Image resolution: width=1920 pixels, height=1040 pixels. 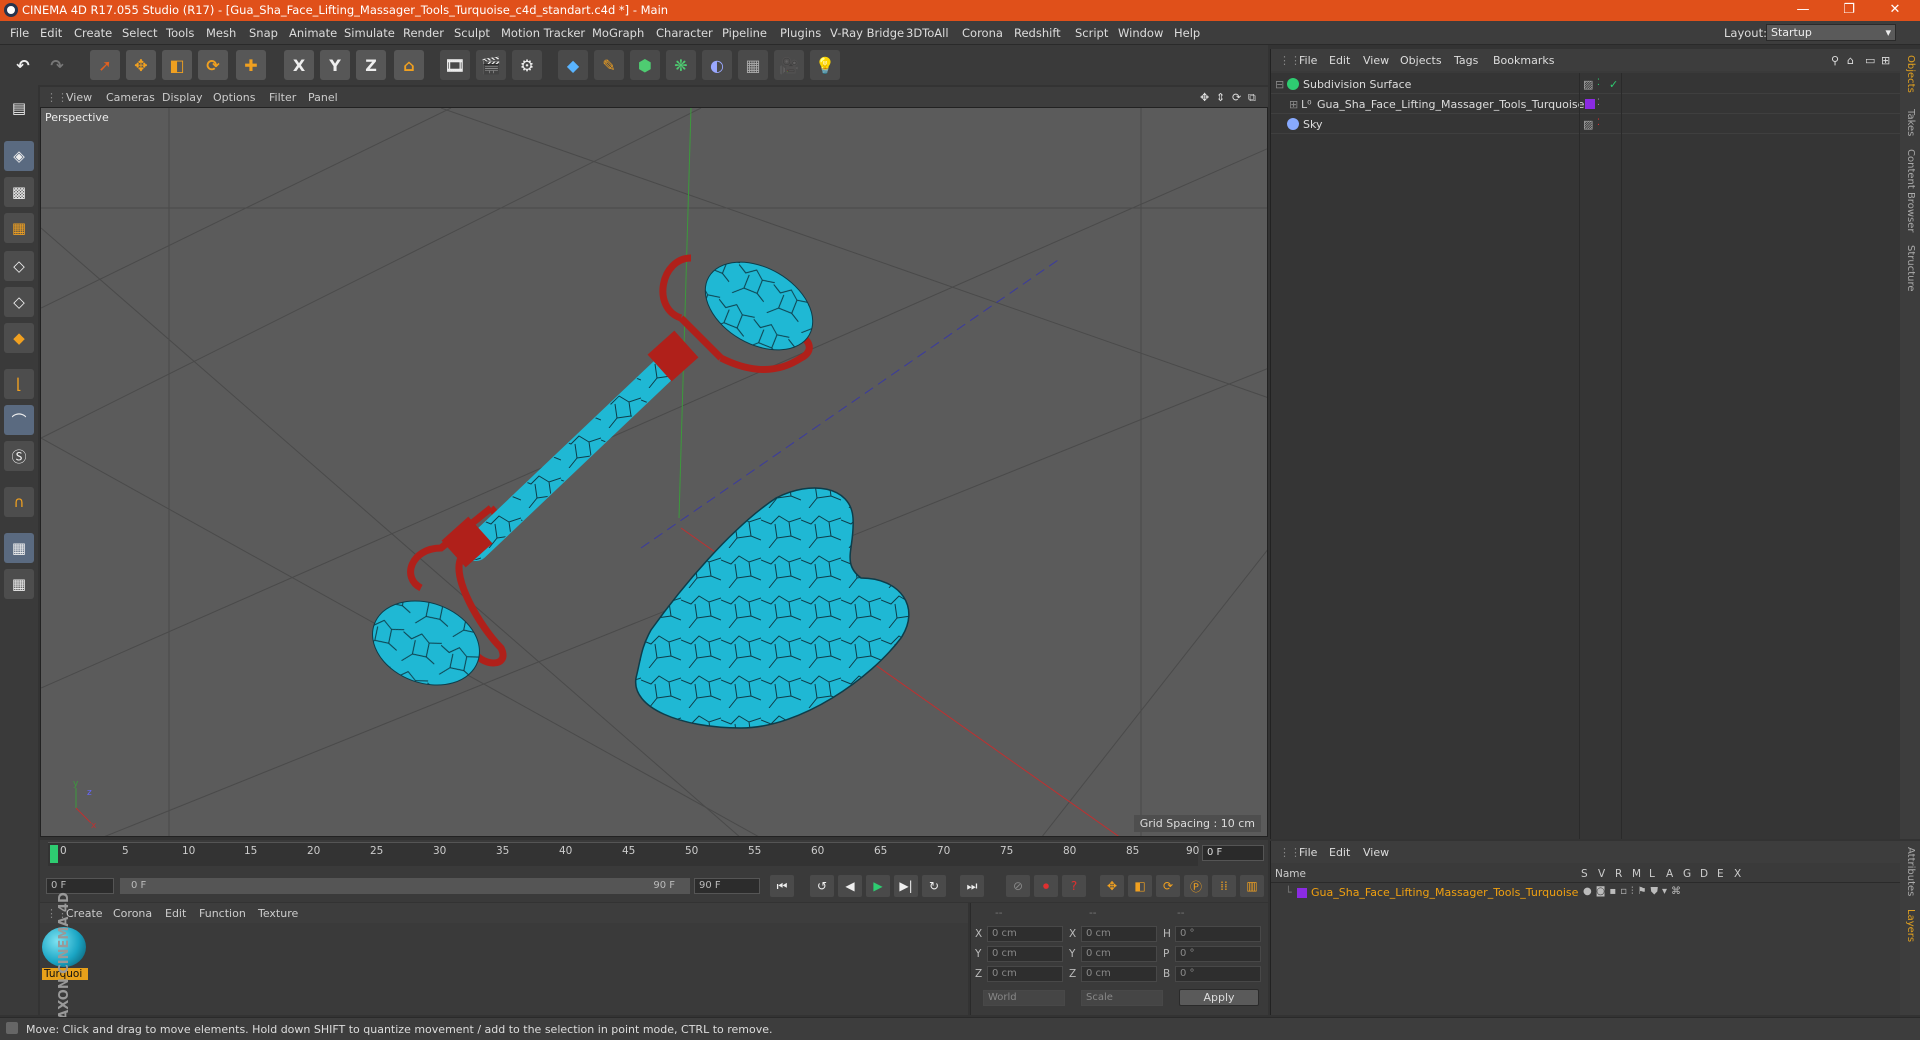 I want to click on viewport-nav-move-icon: ✥, so click(x=1204, y=97).